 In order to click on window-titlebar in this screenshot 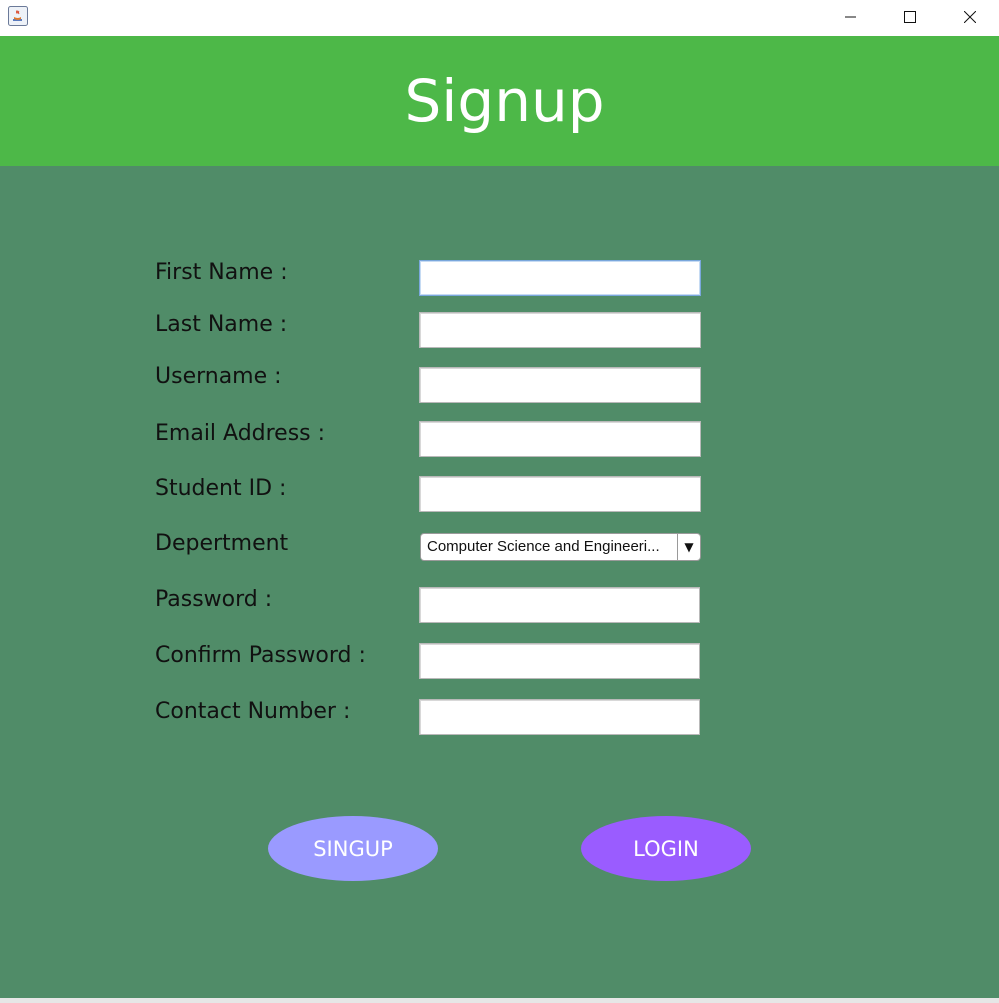, I will do `click(499, 18)`.